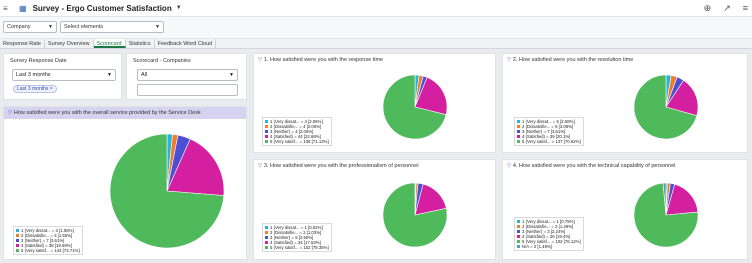  What do you see at coordinates (187, 90) in the screenshot?
I see `companies-search-input` at bounding box center [187, 90].